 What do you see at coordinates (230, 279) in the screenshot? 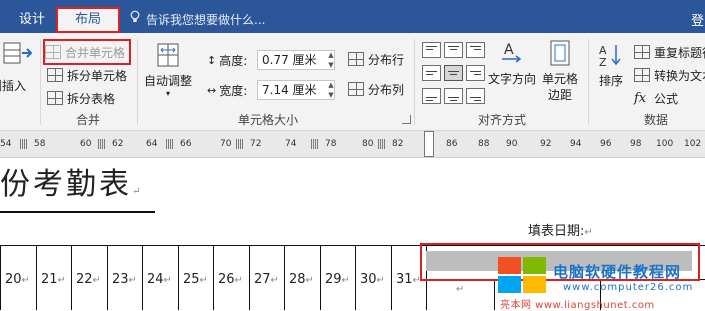
I see `day-number-cell: 26↵` at bounding box center [230, 279].